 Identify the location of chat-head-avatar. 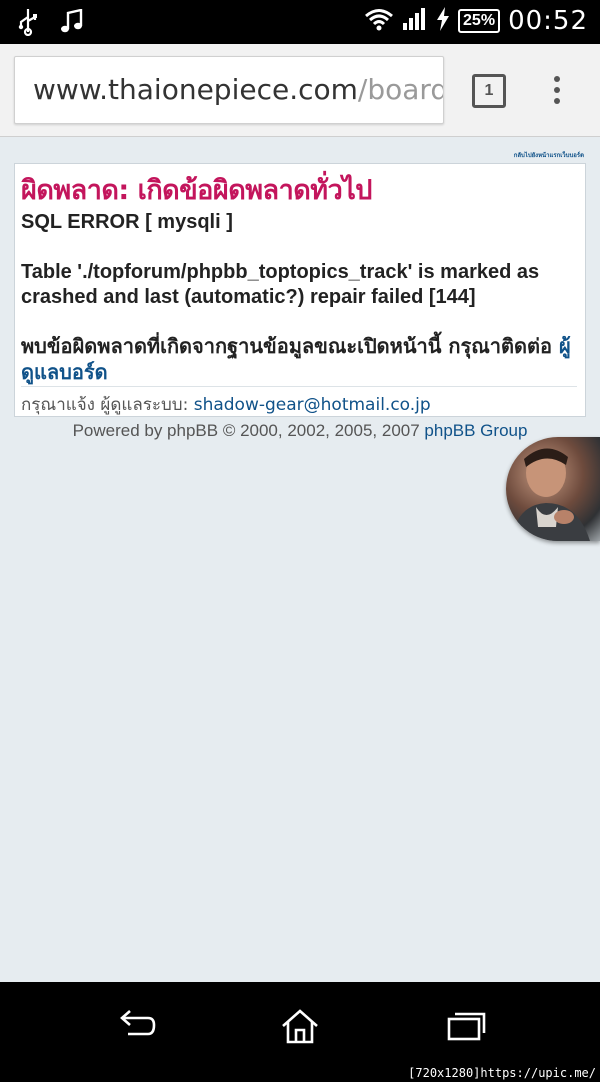
(553, 489).